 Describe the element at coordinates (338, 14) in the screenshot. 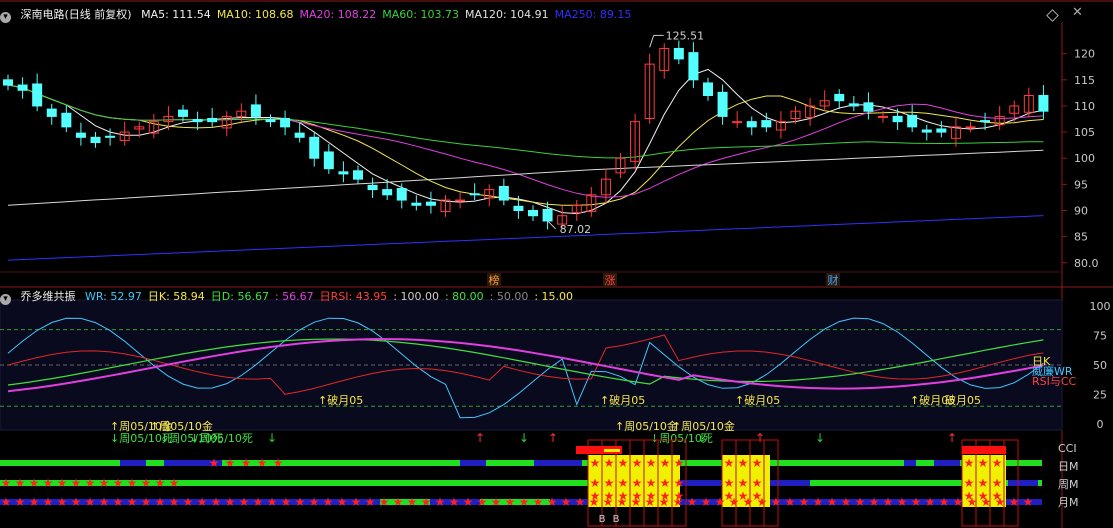

I see `top-indicator-2: MA20: 108.22` at that location.